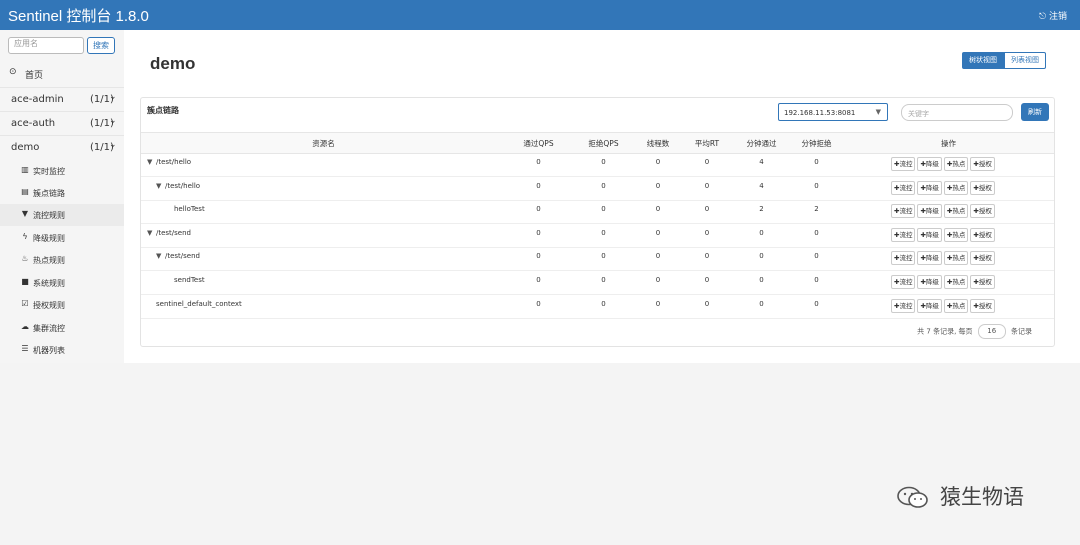 The width and height of the screenshot is (1080, 545). What do you see at coordinates (173, 63) in the screenshot?
I see `page-title: demo` at bounding box center [173, 63].